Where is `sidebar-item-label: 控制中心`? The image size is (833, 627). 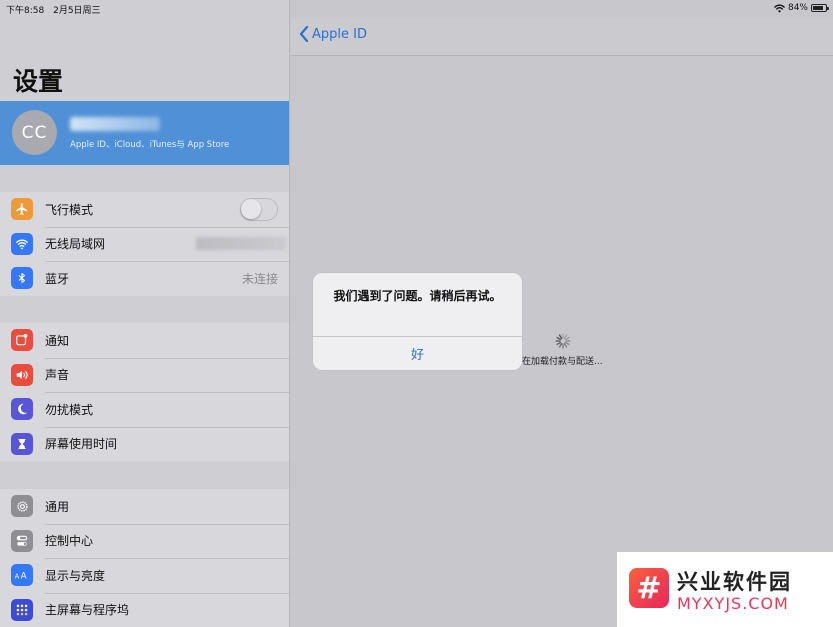 sidebar-item-label: 控制中心 is located at coordinates (69, 541).